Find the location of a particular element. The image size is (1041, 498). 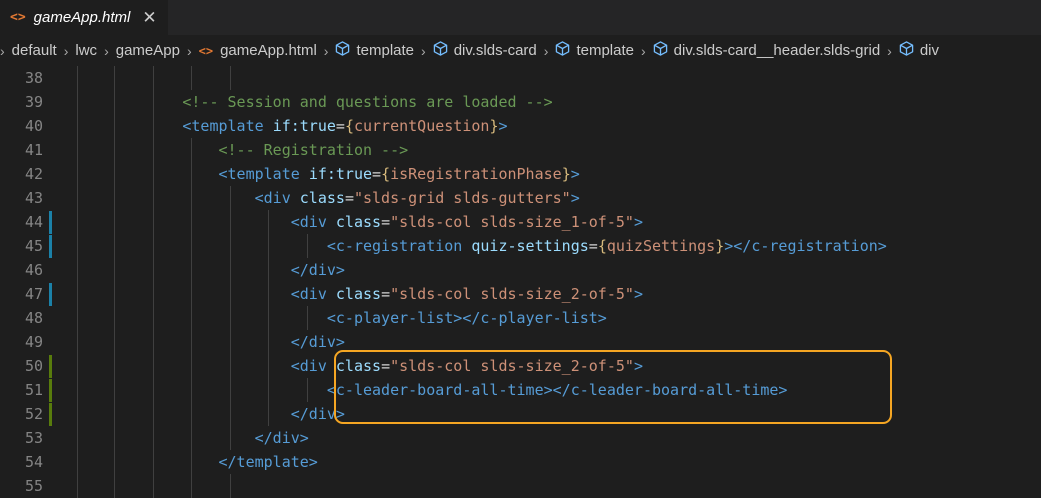

line-number: 55 is located at coordinates (33, 486).